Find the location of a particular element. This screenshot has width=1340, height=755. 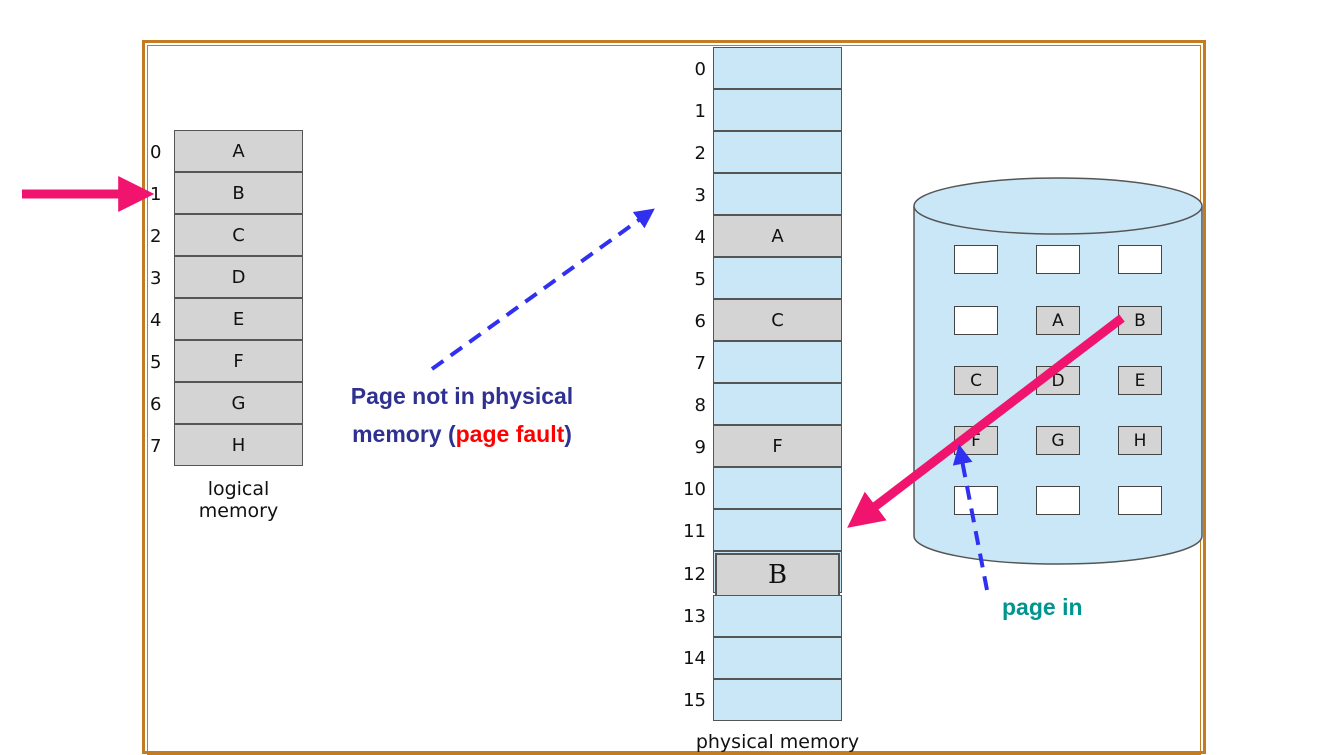

note-text: memory ( is located at coordinates (404, 434).